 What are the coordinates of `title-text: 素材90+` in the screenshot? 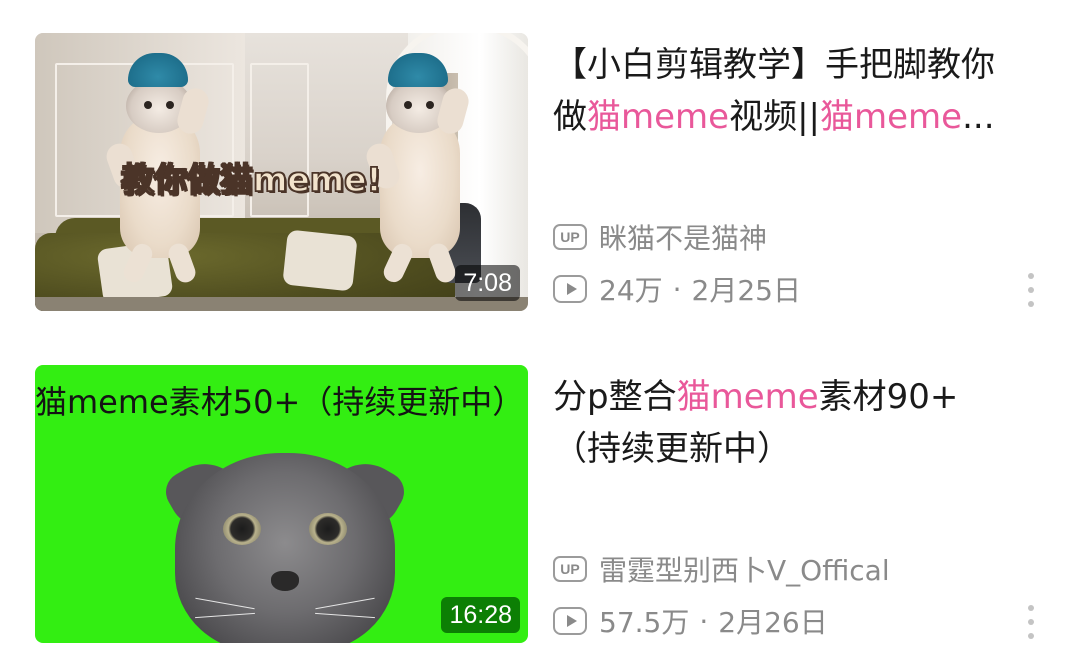 It's located at (888, 397).